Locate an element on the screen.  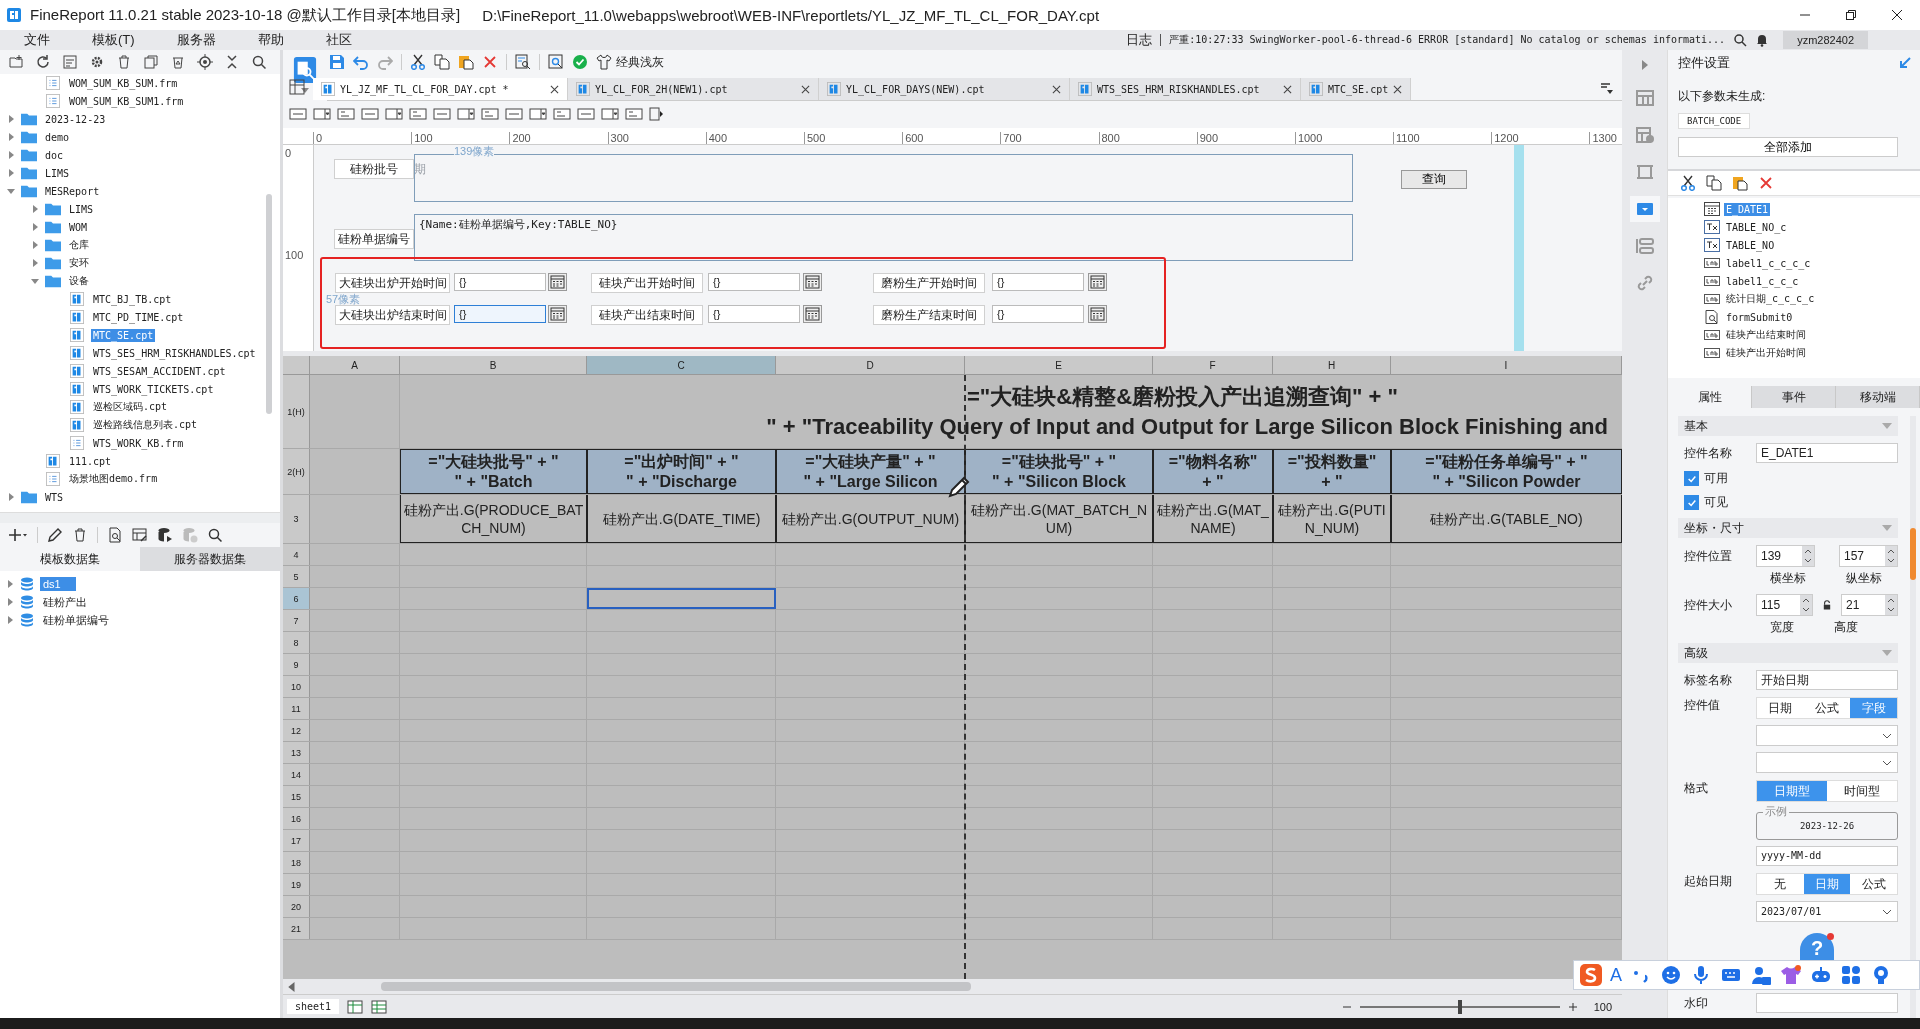
input-mode: A is located at coordinates (1616, 975).